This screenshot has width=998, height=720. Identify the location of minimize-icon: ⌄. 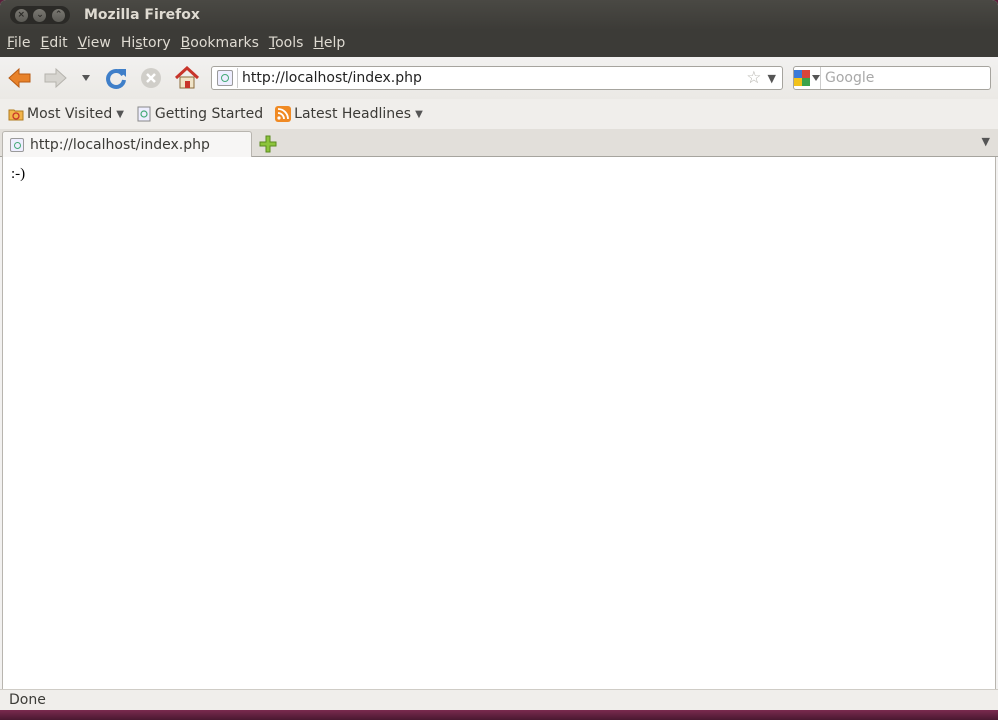
(40, 15).